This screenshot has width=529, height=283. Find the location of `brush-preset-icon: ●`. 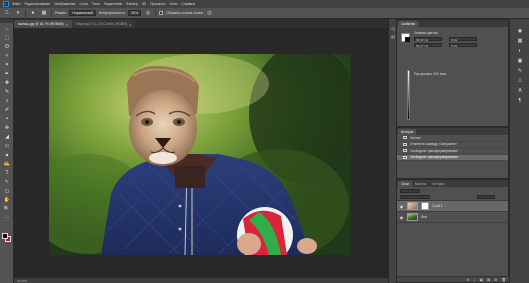

brush-preset-icon: ● is located at coordinates (33, 13).